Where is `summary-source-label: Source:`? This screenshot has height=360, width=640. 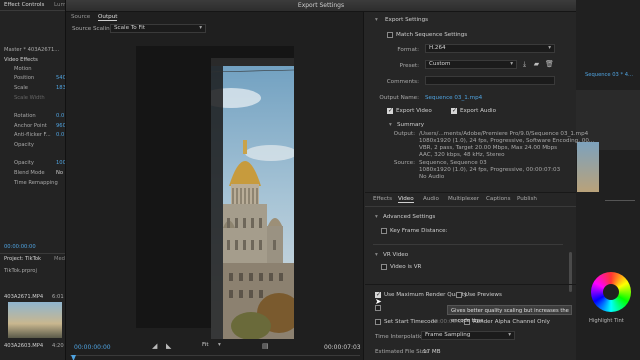 summary-source-label: Source: is located at coordinates (404, 163).